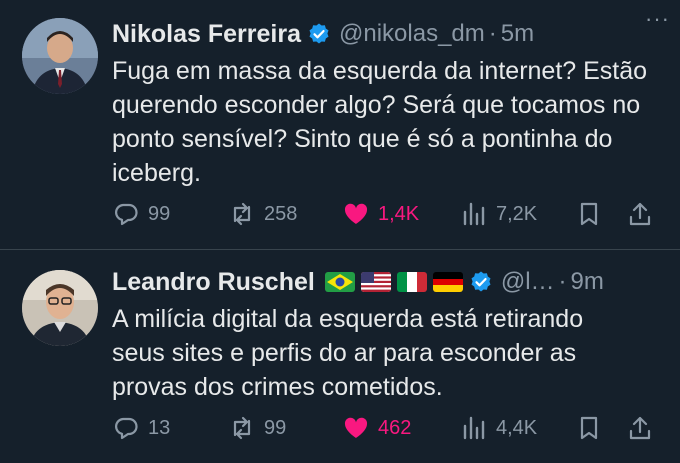  What do you see at coordinates (376, 428) in the screenshot?
I see `like-button: 462` at bounding box center [376, 428].